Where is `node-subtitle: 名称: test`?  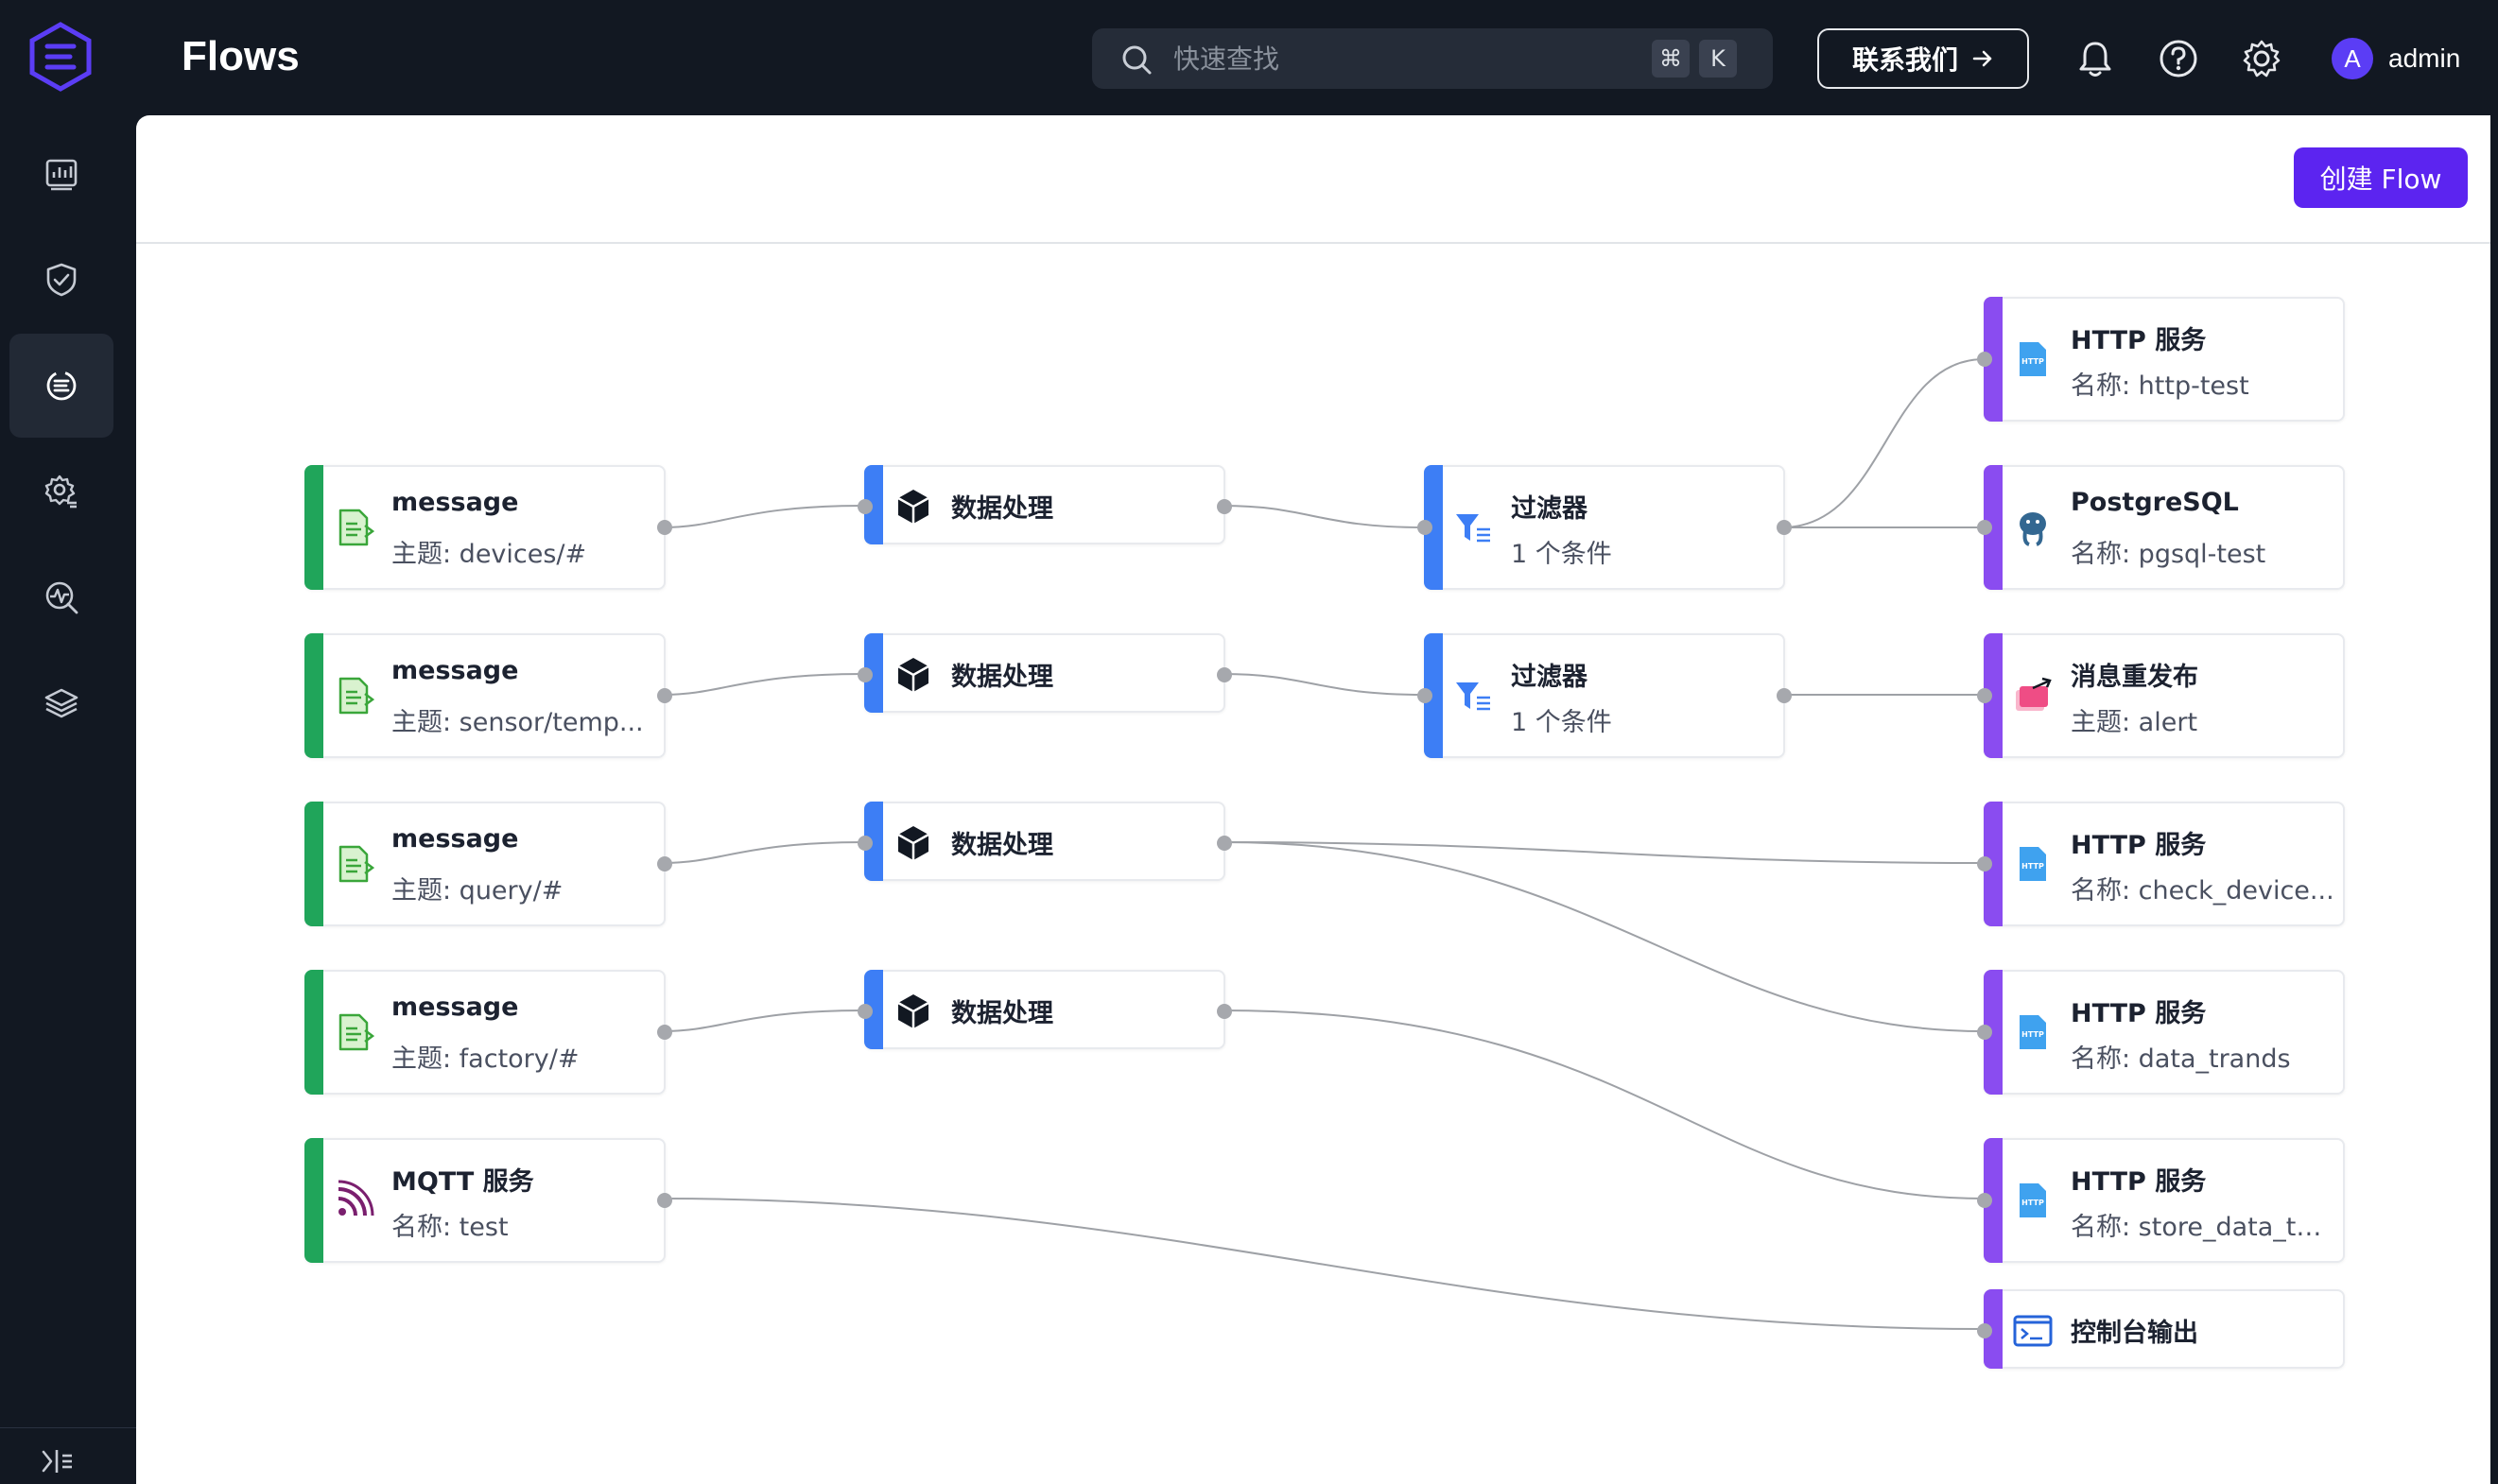
node-subtitle: 名称: test is located at coordinates (450, 1227).